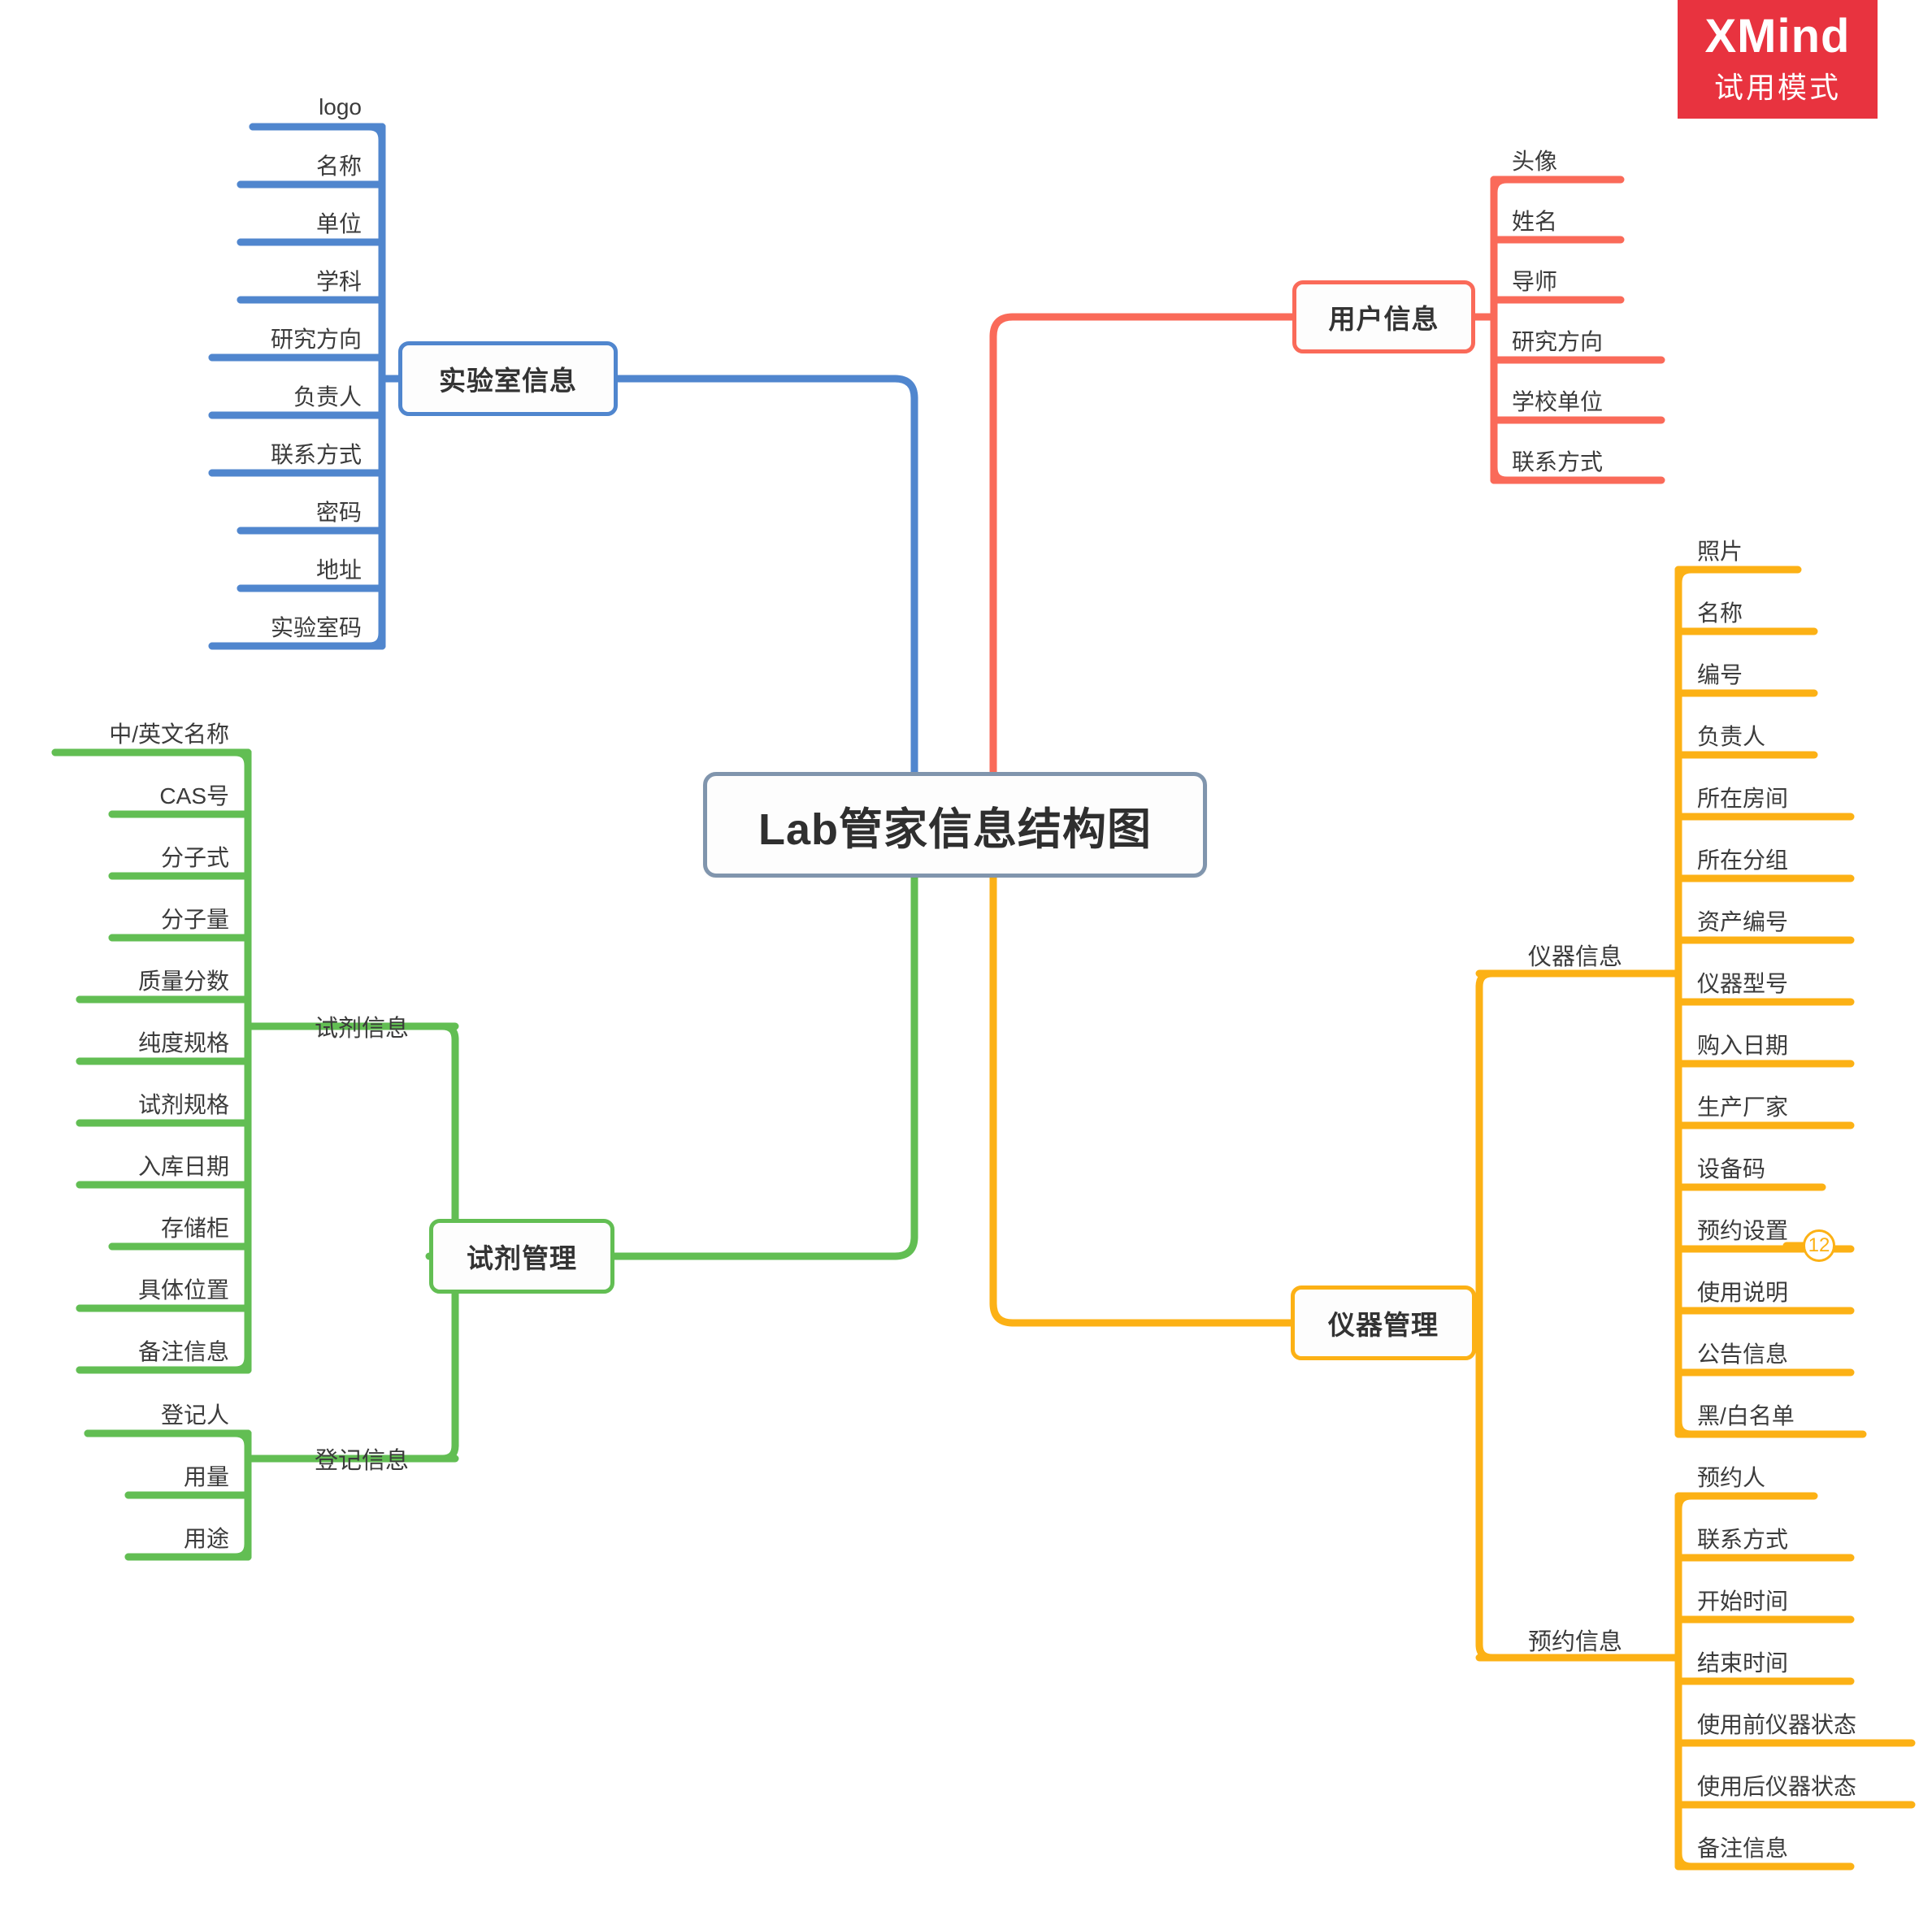  I want to click on leaf-topic: 存储柜, so click(176, 1227).